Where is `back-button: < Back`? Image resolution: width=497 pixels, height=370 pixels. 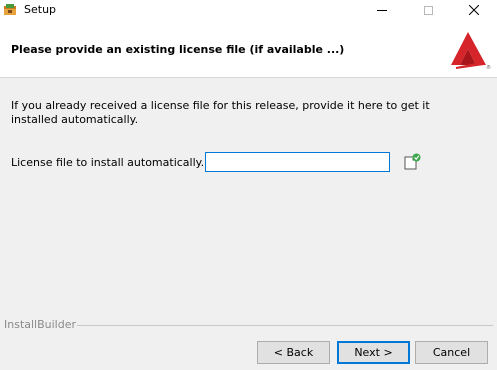
back-button: < Back is located at coordinates (293, 352).